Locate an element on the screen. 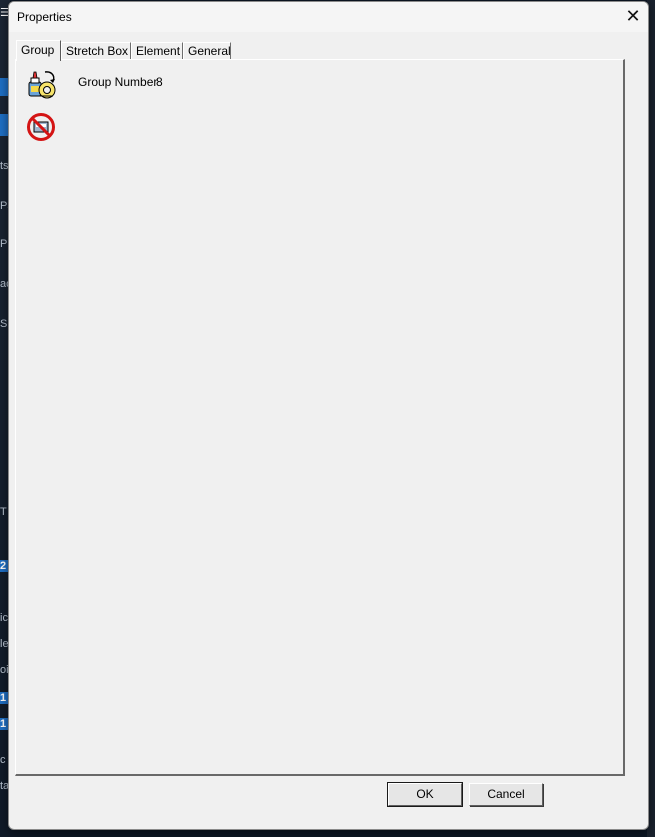 The image size is (655, 837). tab-group: Group is located at coordinates (38, 50).